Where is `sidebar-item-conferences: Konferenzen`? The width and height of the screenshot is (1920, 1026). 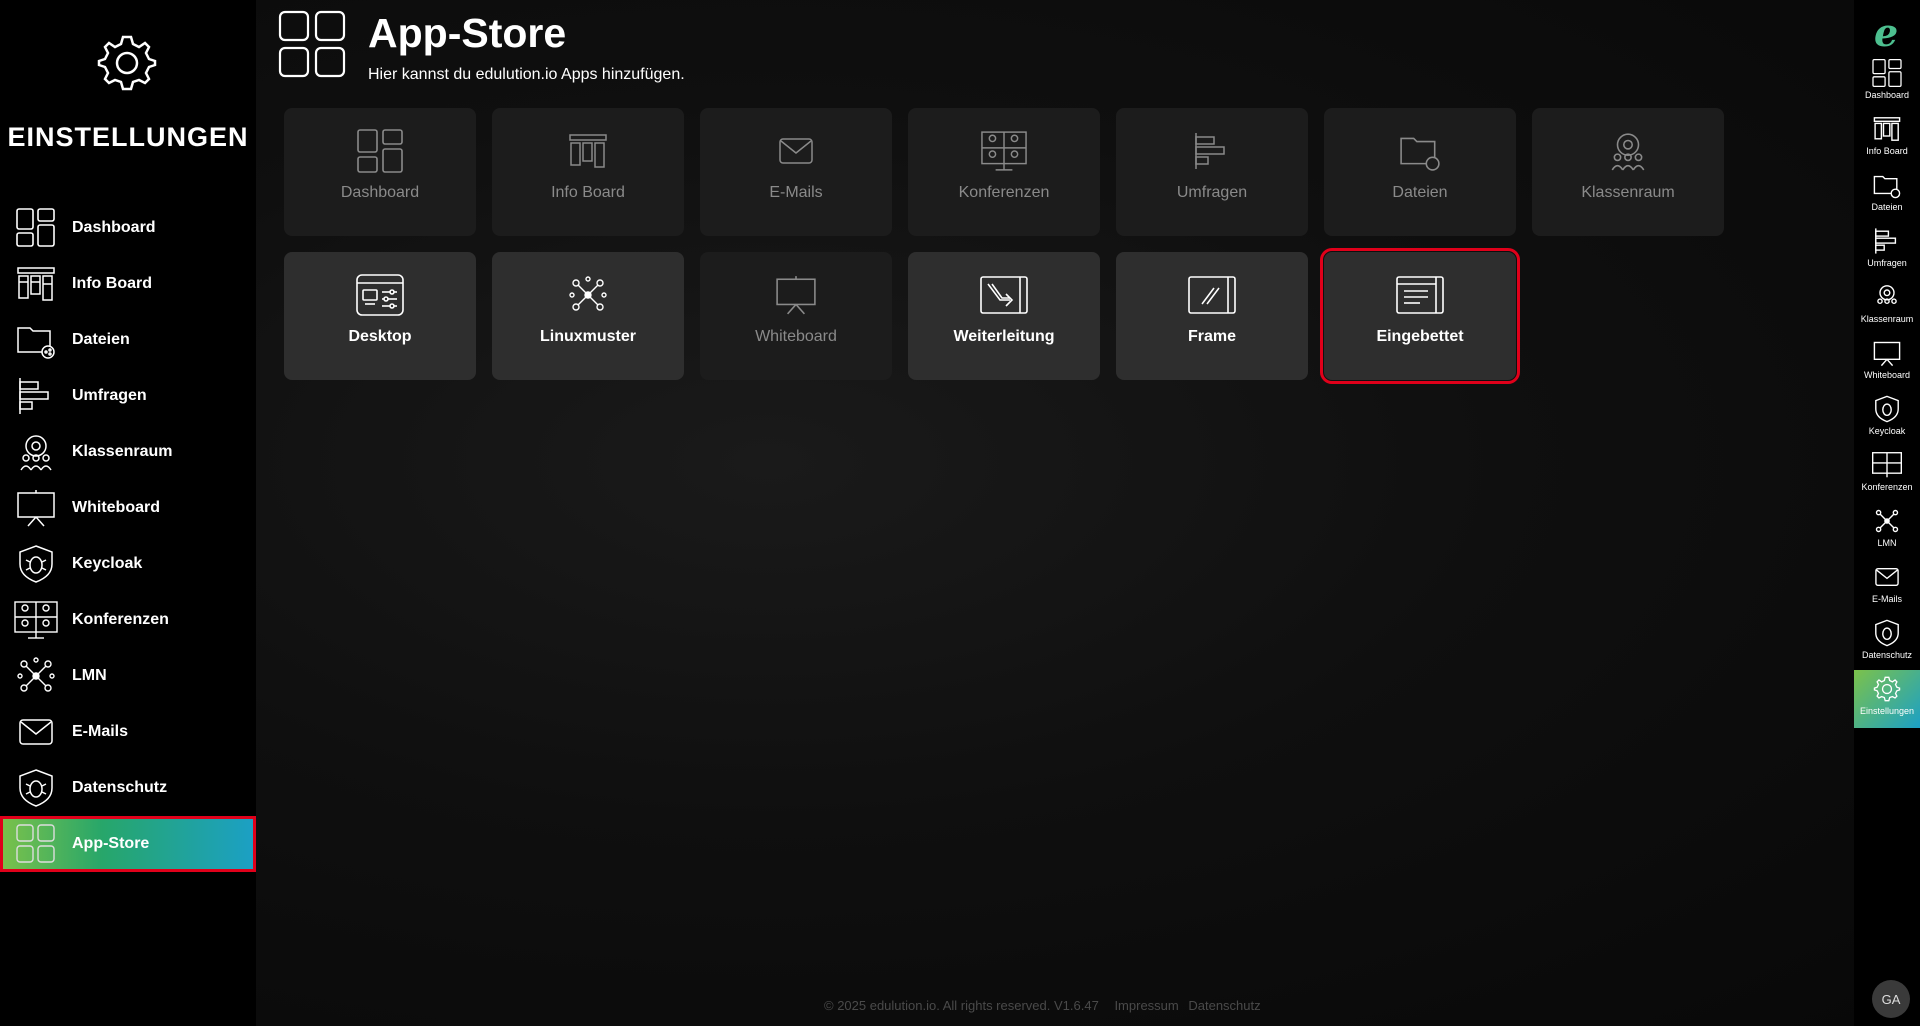
sidebar-item-conferences: Konferenzen is located at coordinates (128, 620).